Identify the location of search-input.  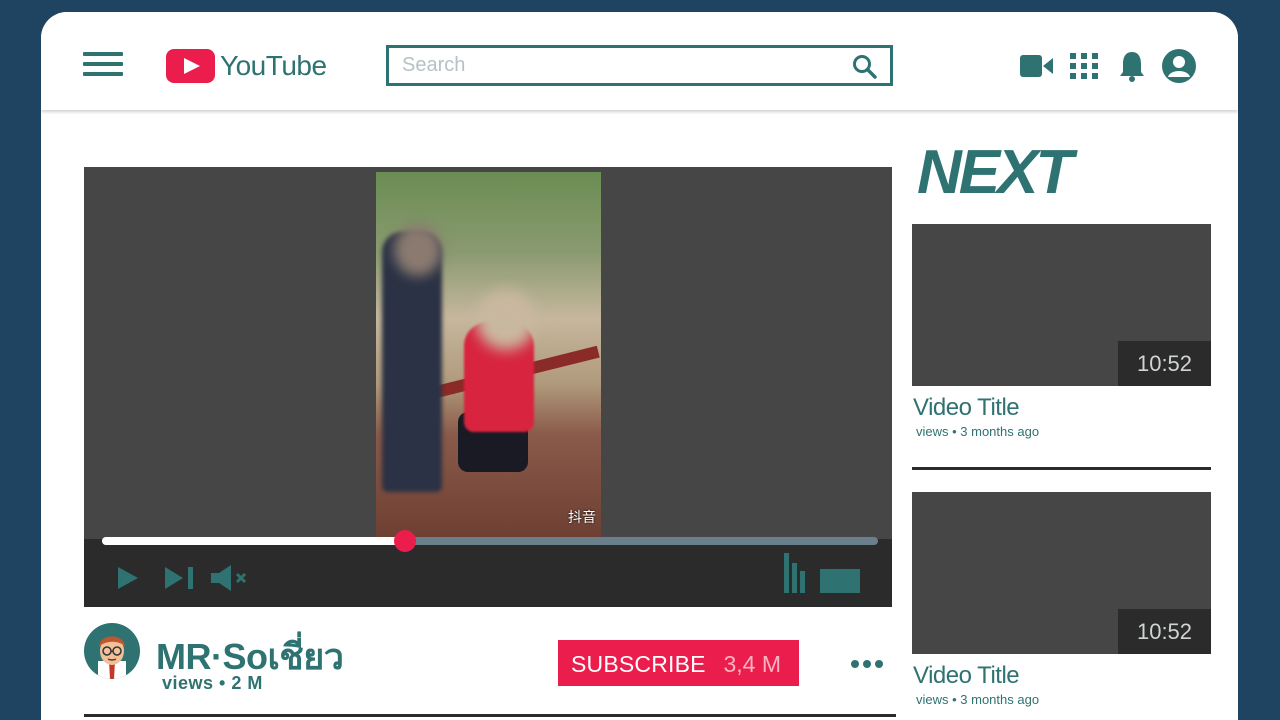
(614, 65).